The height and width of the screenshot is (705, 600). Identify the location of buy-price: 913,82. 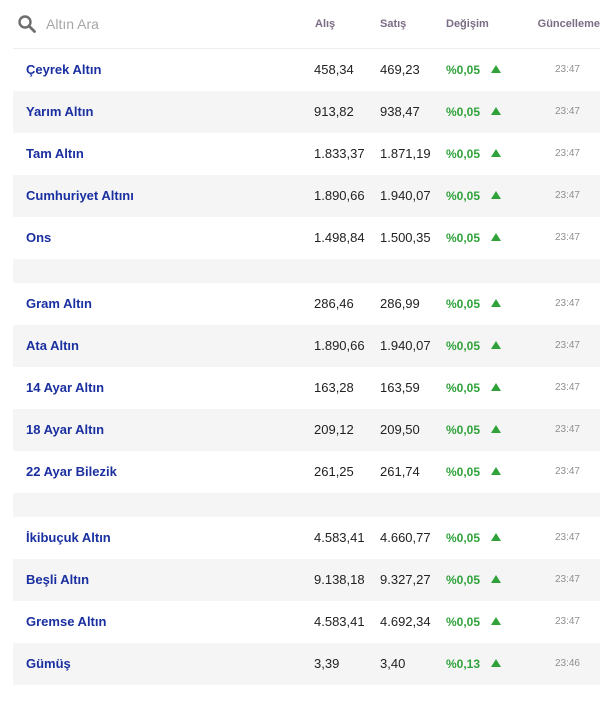
(334, 111).